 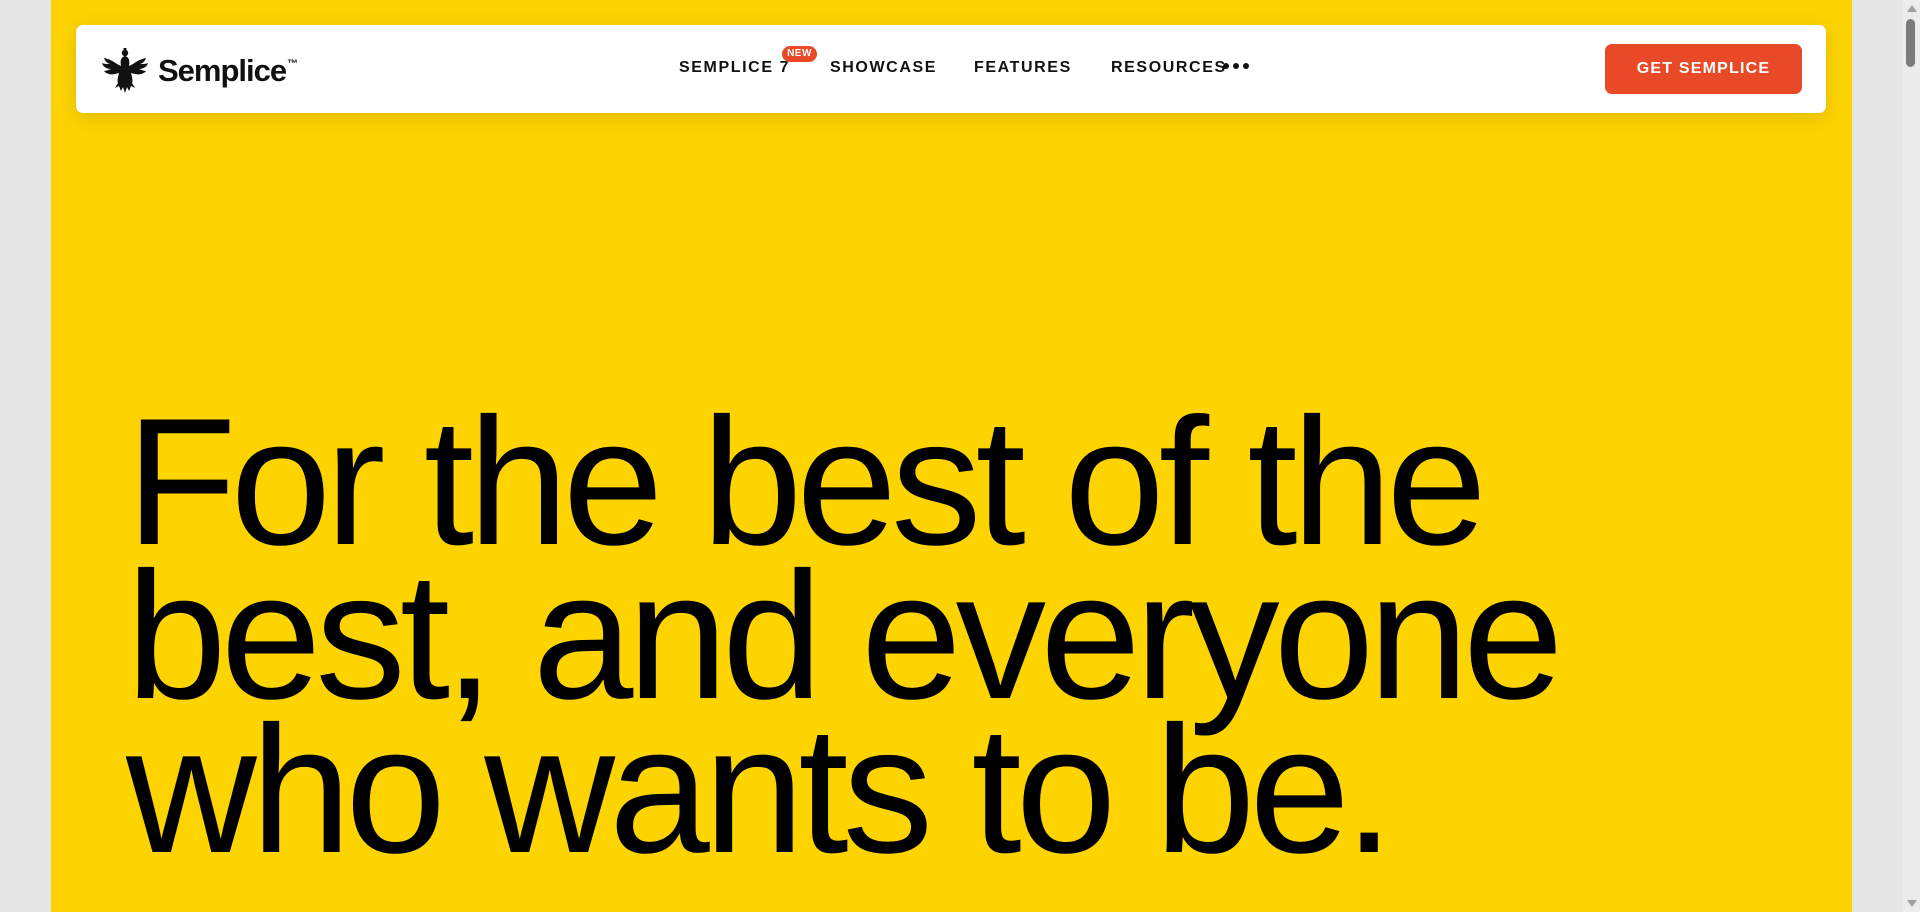 I want to click on nav-item-resources: RESOURCES, so click(x=1169, y=68).